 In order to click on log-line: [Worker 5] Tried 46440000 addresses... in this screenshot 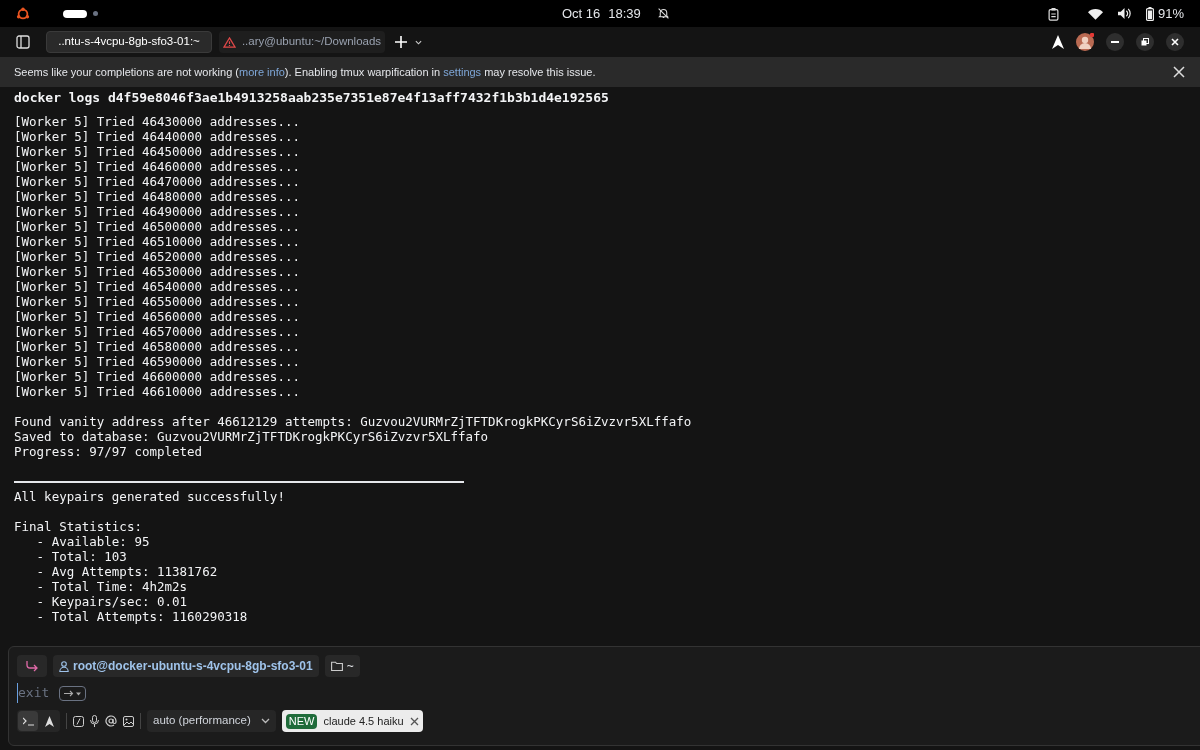, I will do `click(157, 136)`.